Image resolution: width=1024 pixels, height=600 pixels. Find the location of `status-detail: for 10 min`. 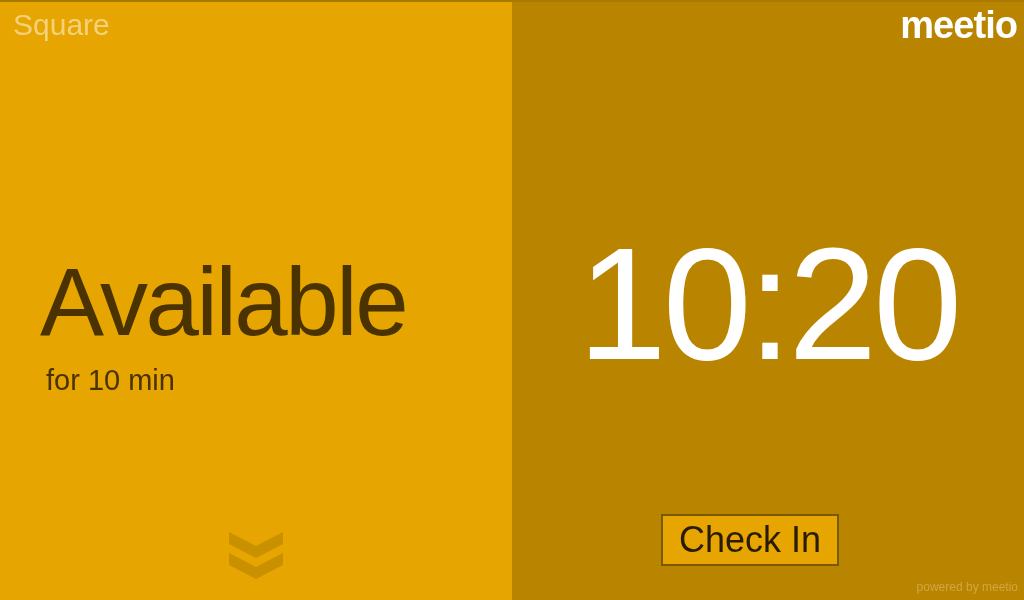

status-detail: for 10 min is located at coordinates (110, 380).